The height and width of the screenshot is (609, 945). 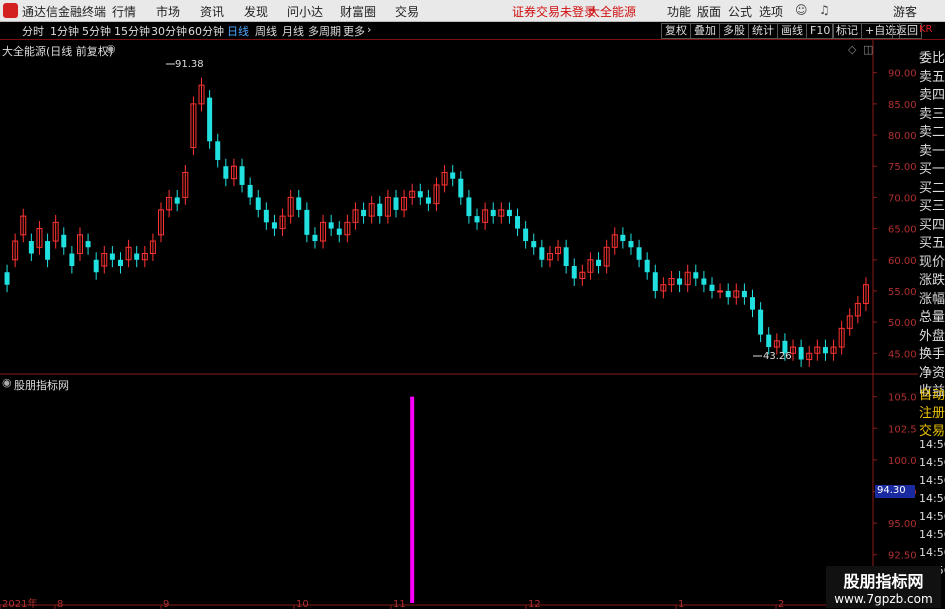 What do you see at coordinates (847, 31) in the screenshot?
I see `mark-button: 标记` at bounding box center [847, 31].